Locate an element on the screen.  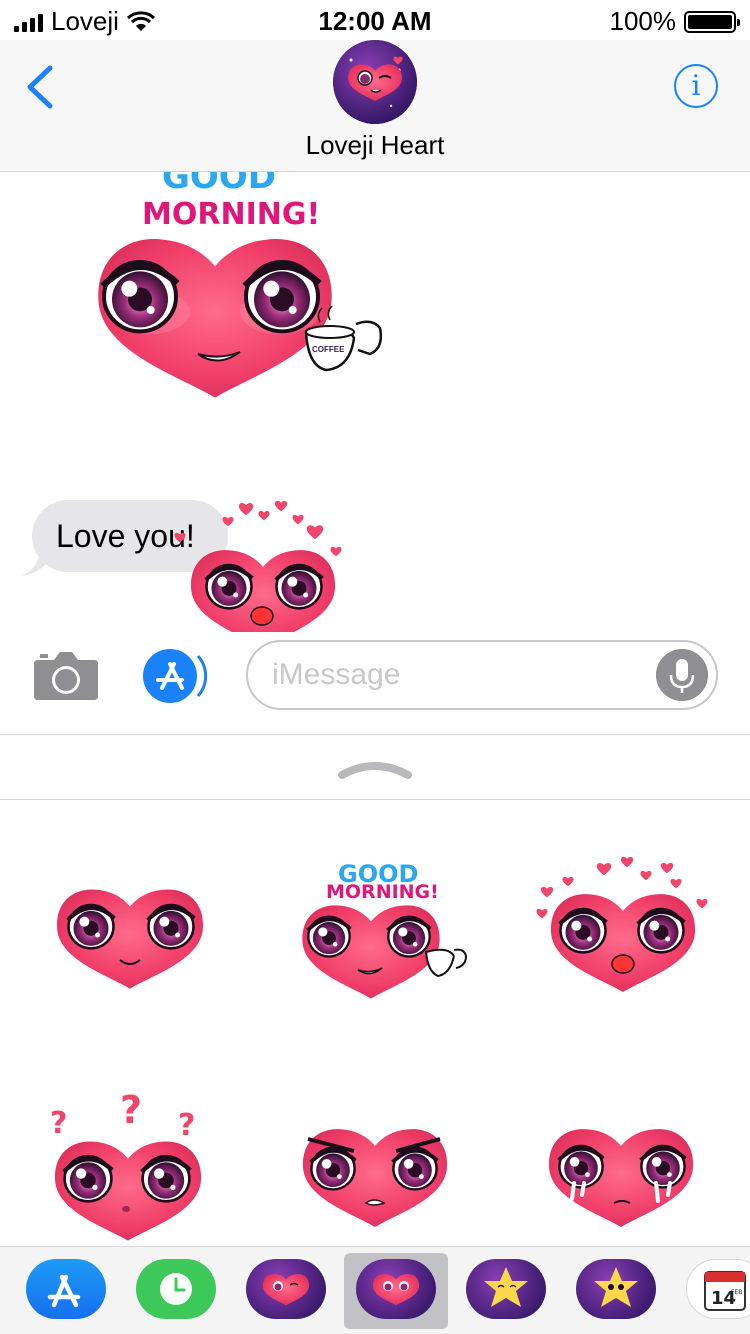
tray-recents is located at coordinates (176, 1289).